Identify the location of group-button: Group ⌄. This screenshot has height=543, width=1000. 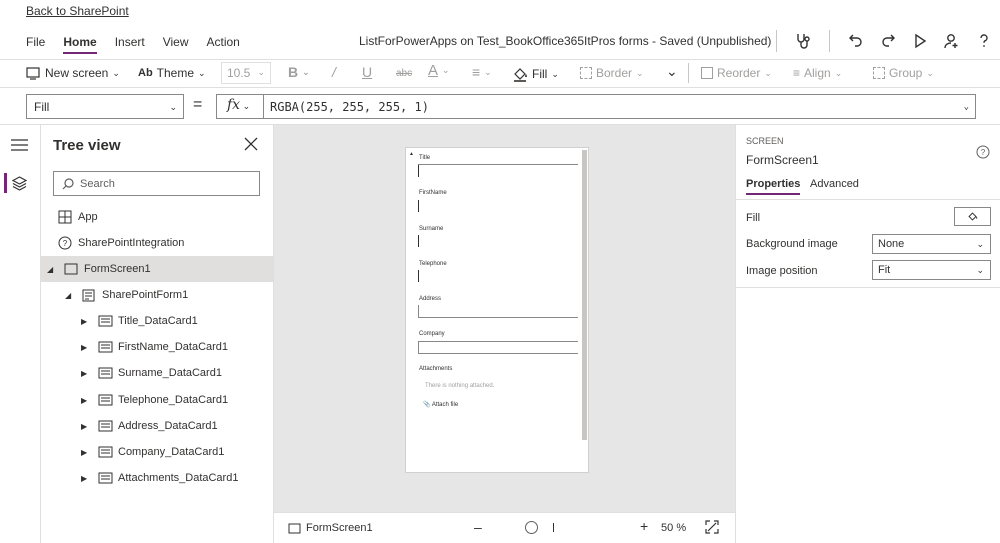
(903, 73).